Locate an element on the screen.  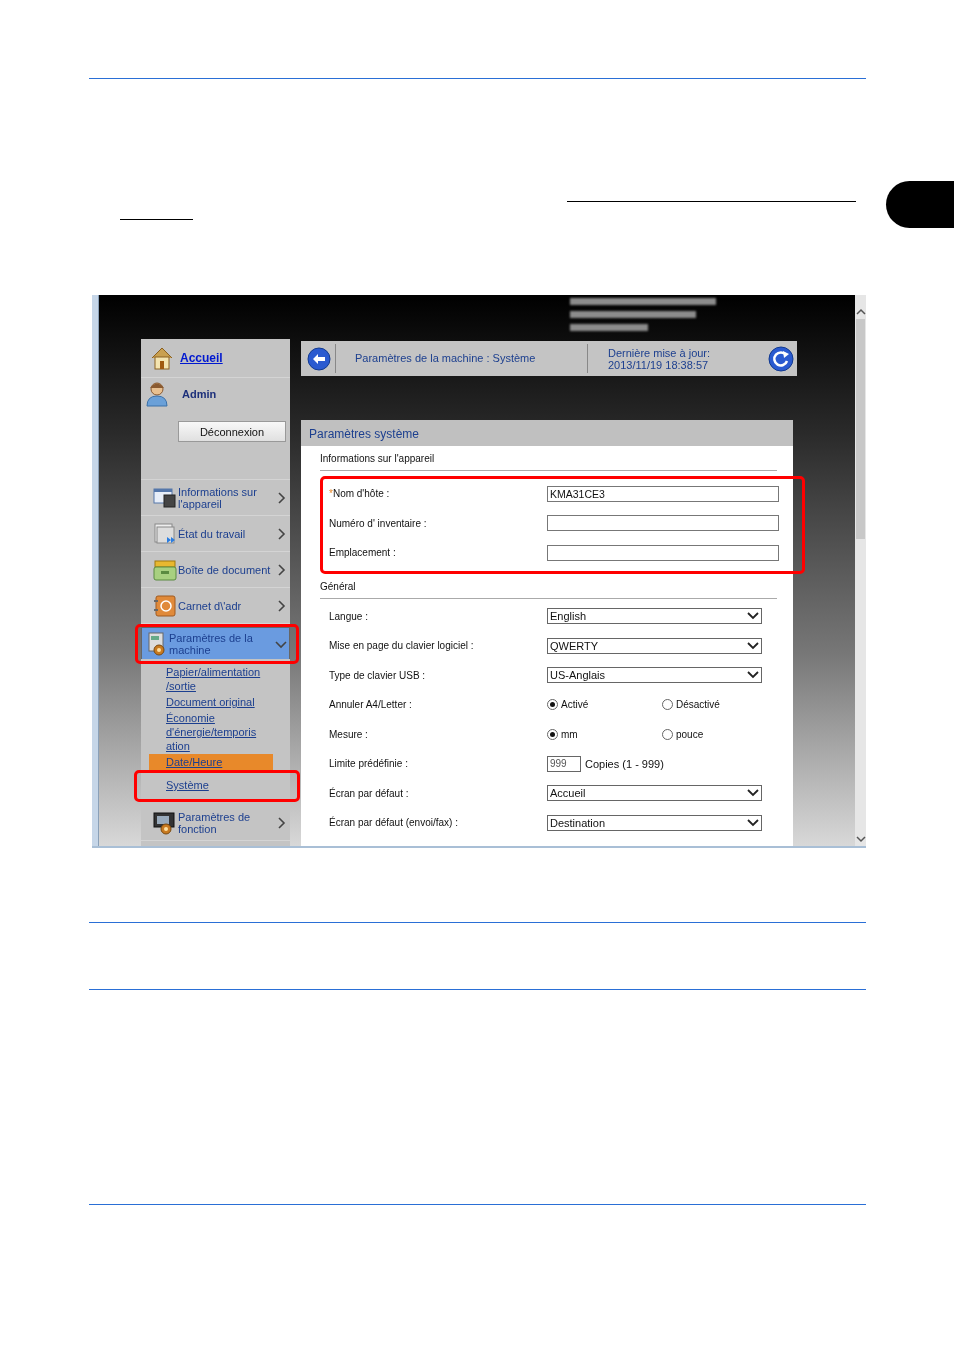
user-name: Admin is located at coordinates (199, 394).